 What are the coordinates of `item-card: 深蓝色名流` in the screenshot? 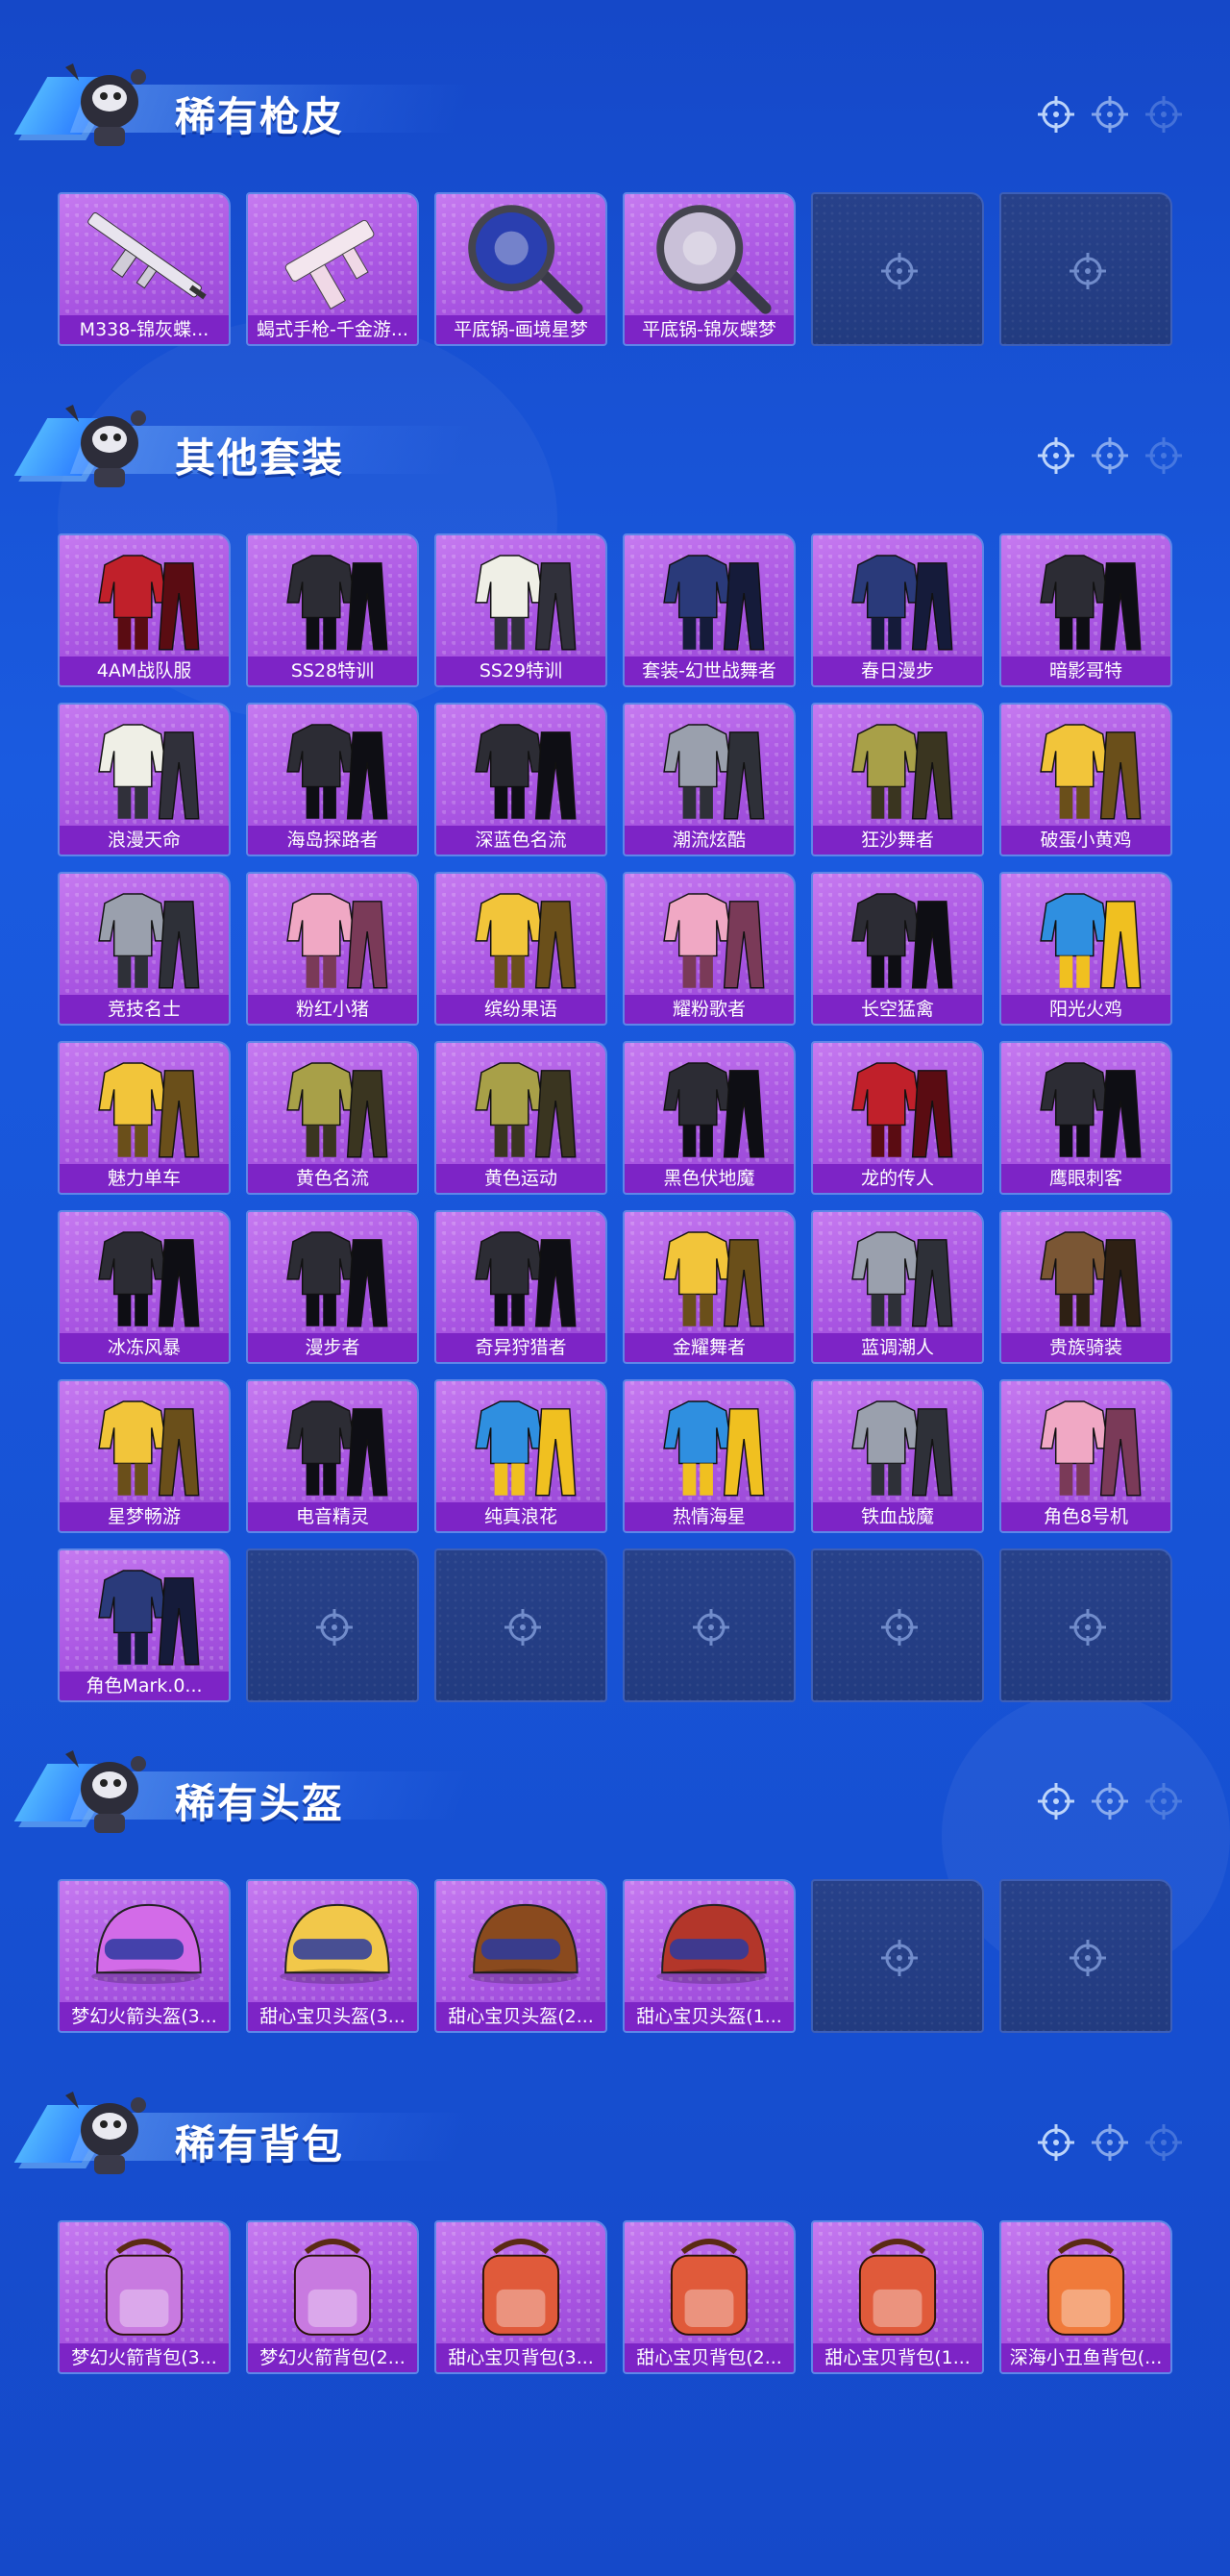 It's located at (521, 780).